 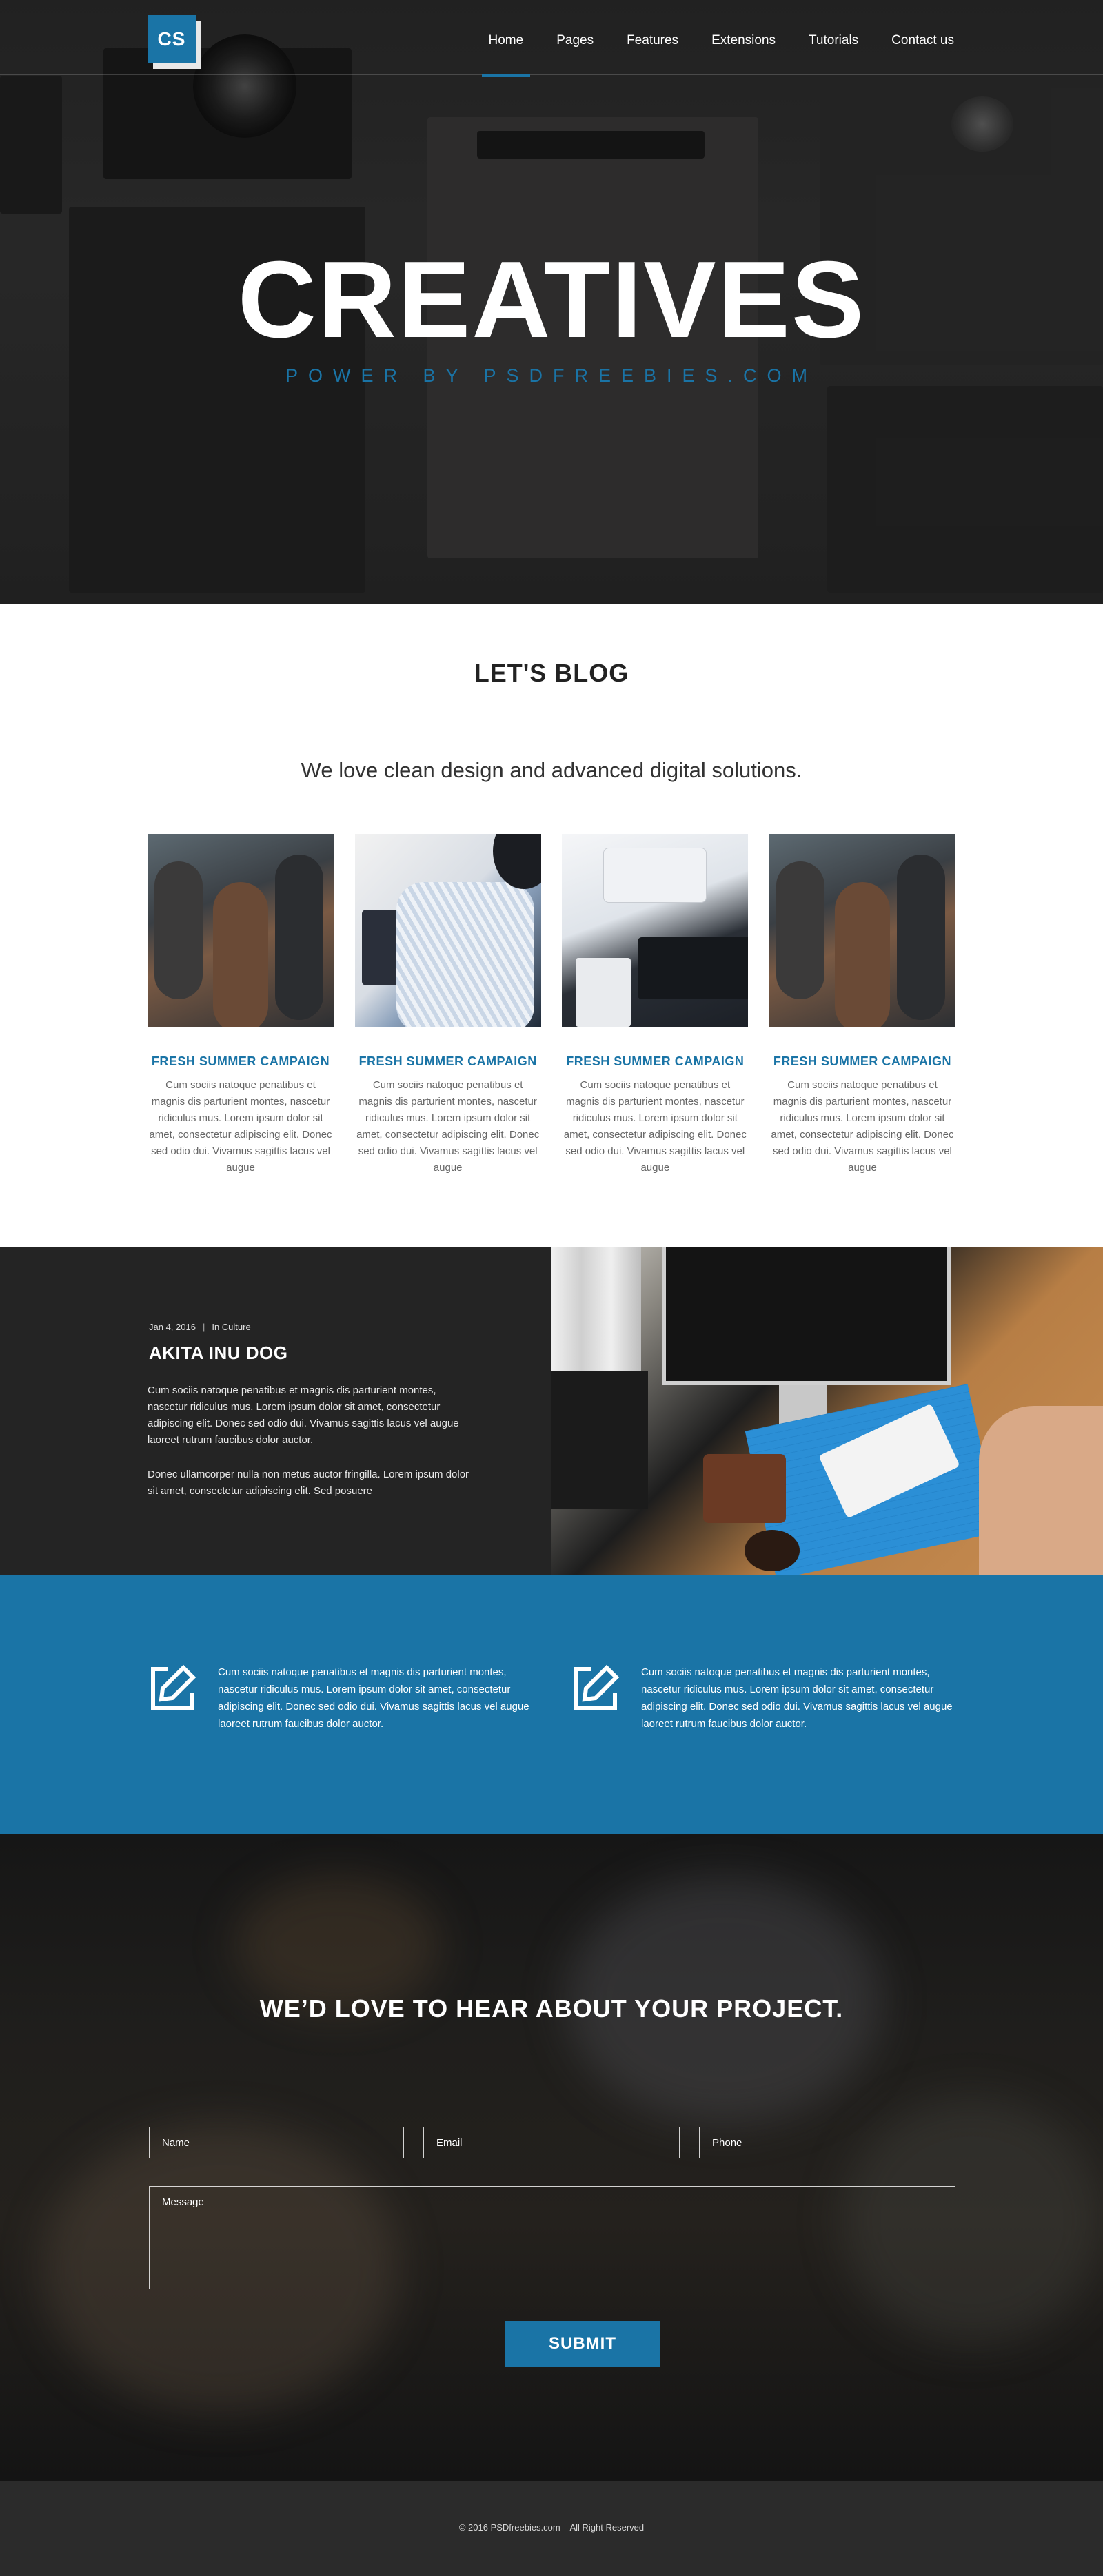 What do you see at coordinates (827, 2142) in the screenshot?
I see `phone-field` at bounding box center [827, 2142].